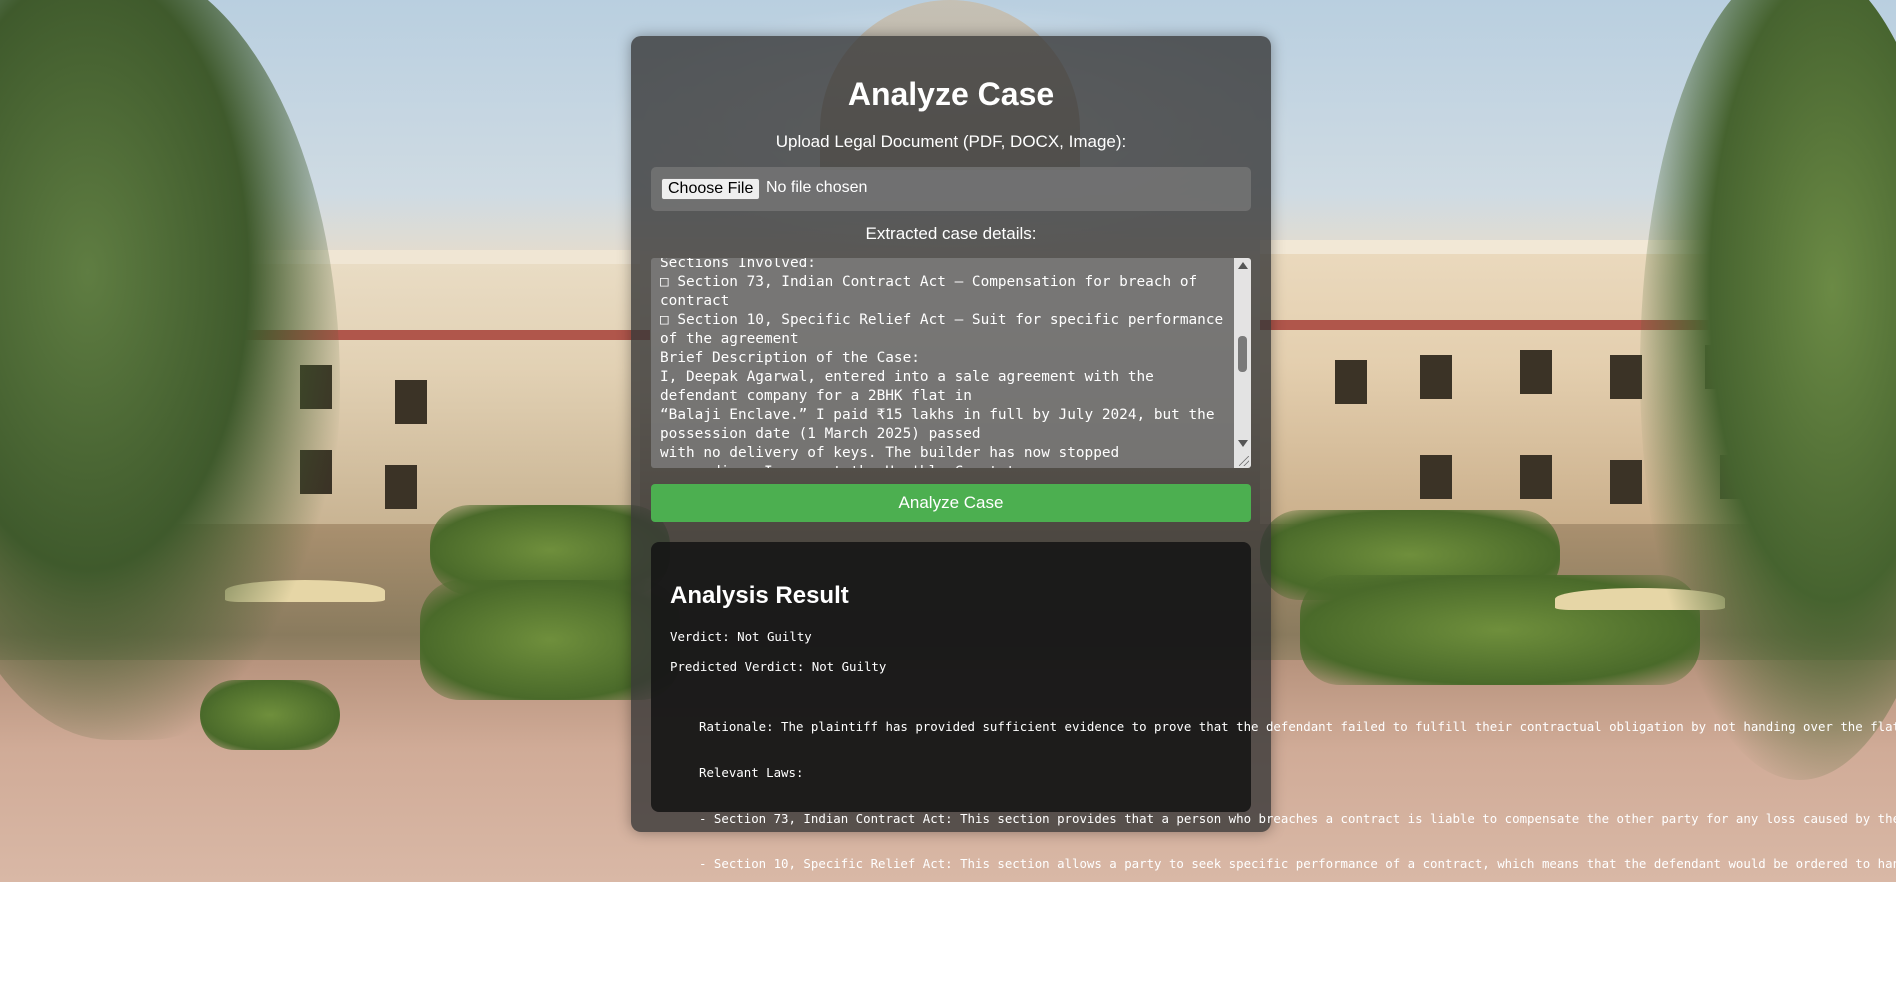  Describe the element at coordinates (1242, 354) in the screenshot. I see `scrollbar-thumb` at that location.